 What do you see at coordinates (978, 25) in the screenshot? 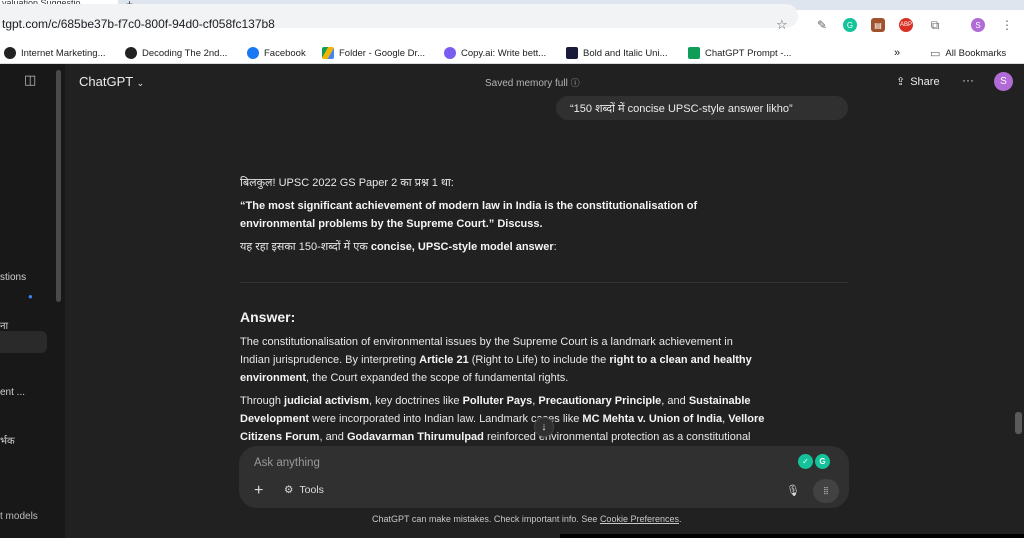
I see `profile-avatar: S` at bounding box center [978, 25].